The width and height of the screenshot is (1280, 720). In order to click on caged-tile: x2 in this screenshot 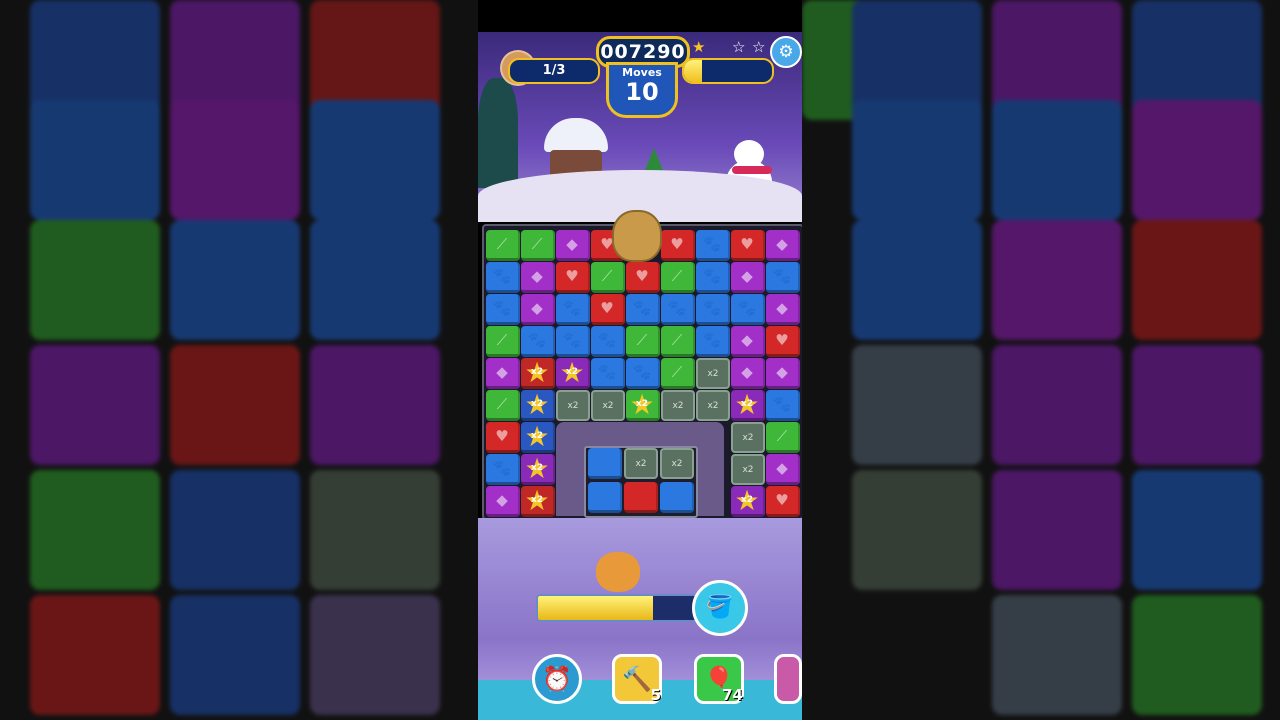, I will do `click(641, 463)`.